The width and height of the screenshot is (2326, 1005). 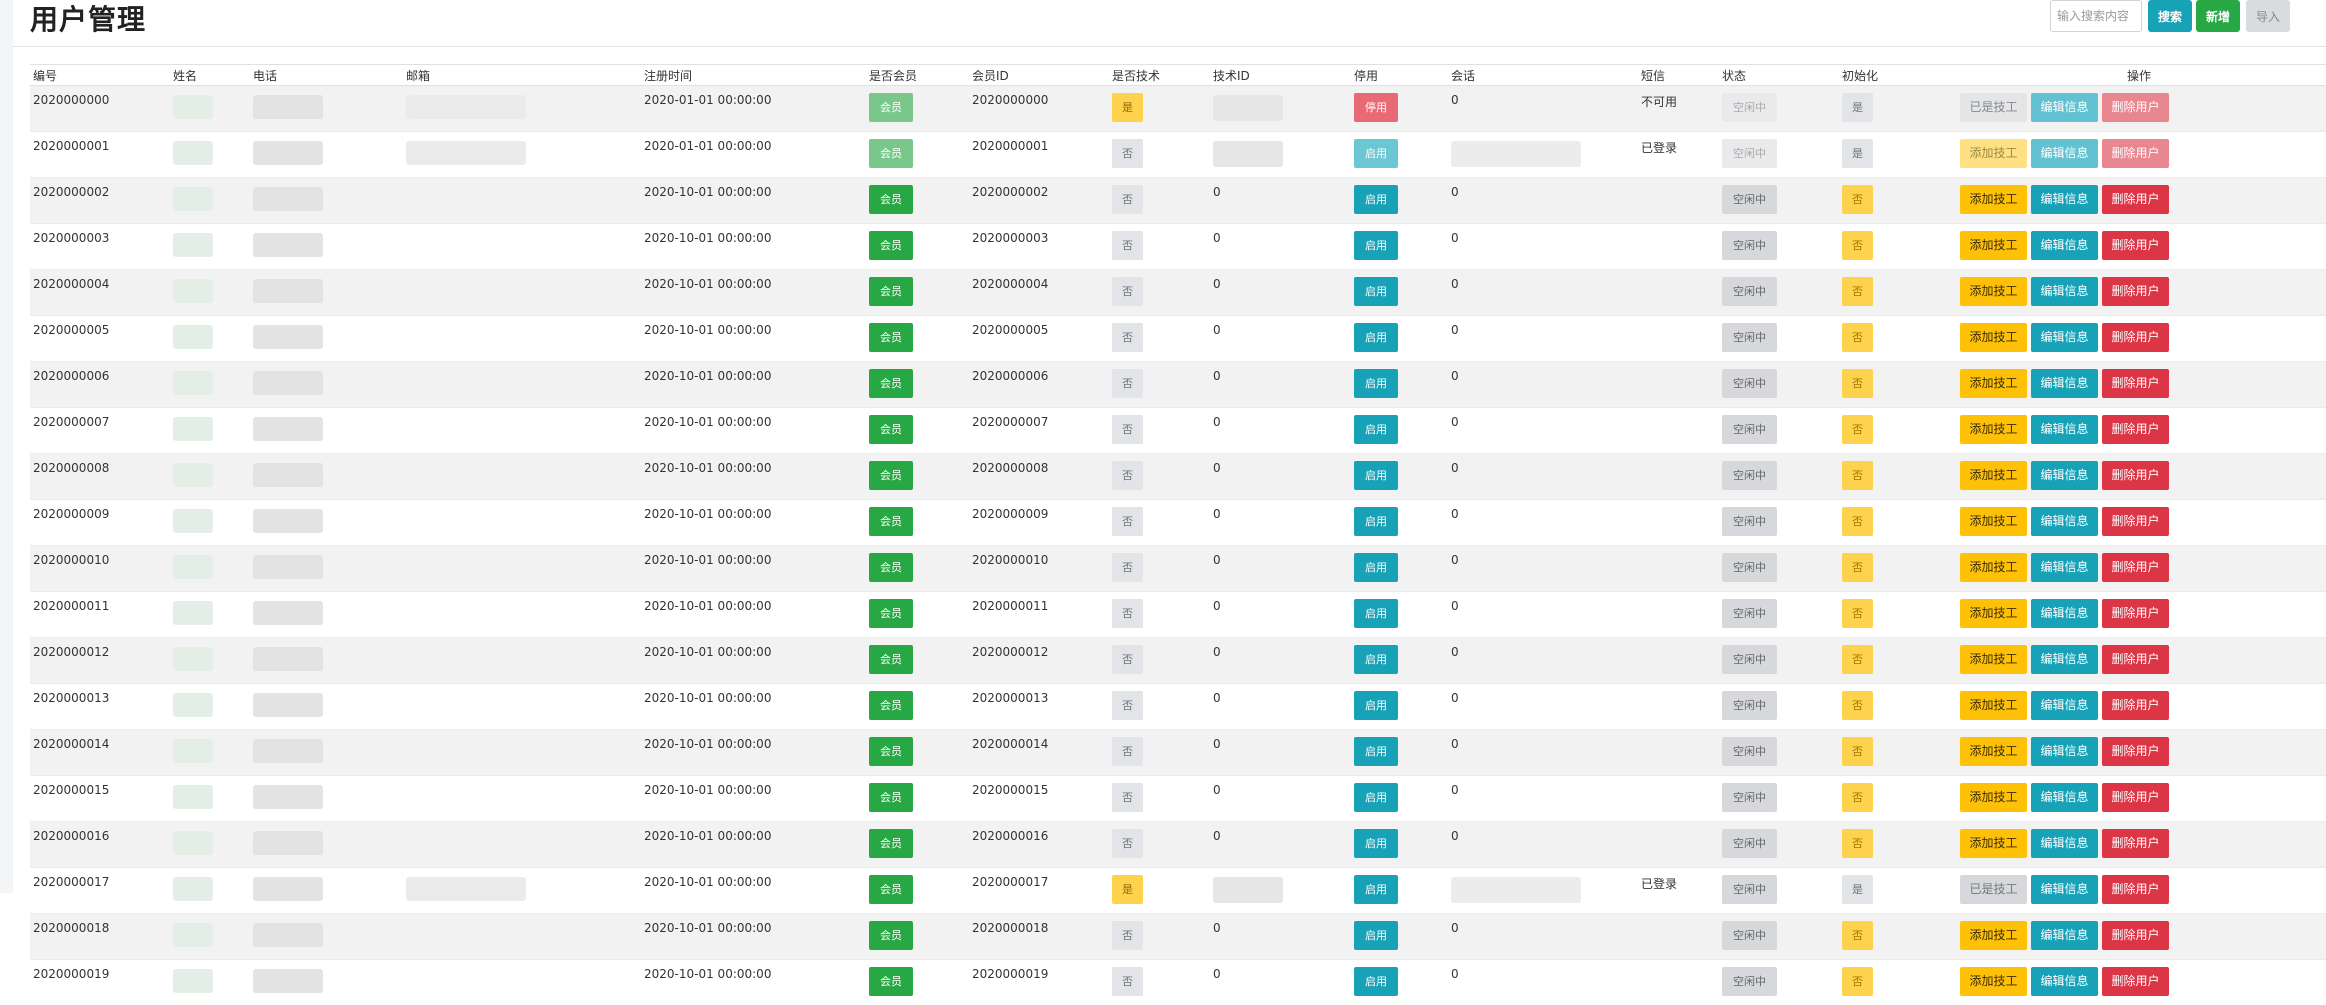 What do you see at coordinates (1993, 107) in the screenshot?
I see `add-tech-button: 已是技工` at bounding box center [1993, 107].